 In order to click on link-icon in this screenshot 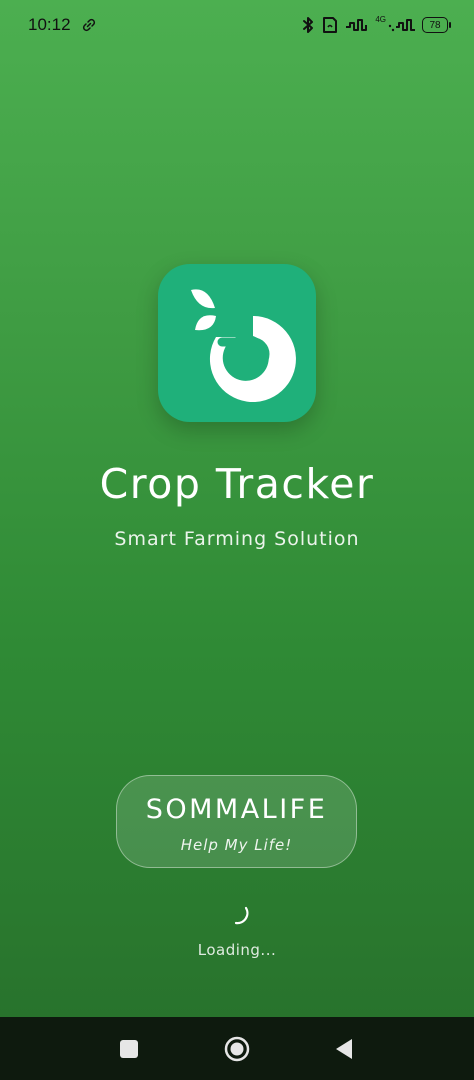, I will do `click(89, 25)`.